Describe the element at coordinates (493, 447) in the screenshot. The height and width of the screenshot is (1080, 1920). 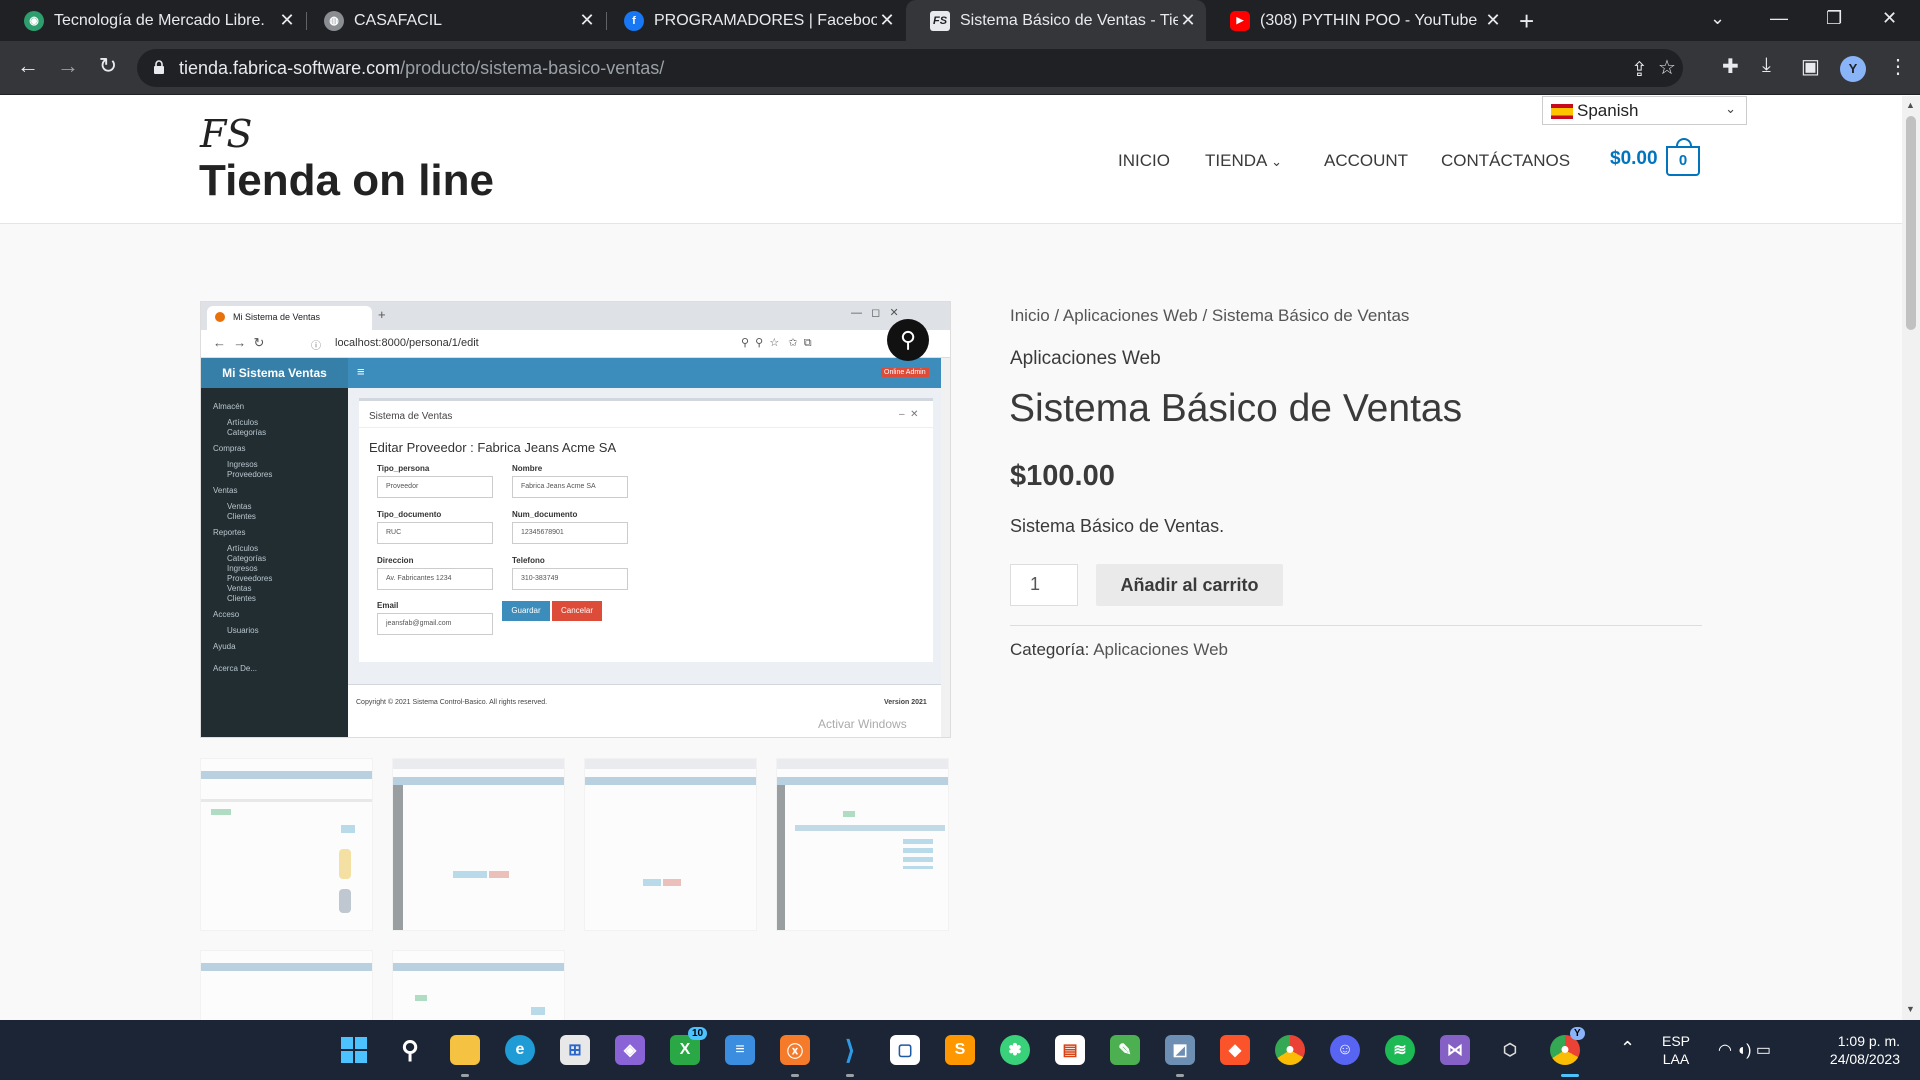
I see `ss-form-heading: Editar Proveedor : Fabrica Jeans Acme SA` at that location.